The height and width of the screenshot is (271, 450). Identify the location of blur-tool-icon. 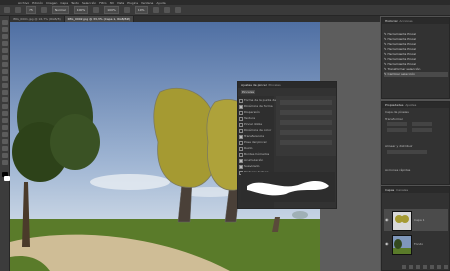
(5, 106).